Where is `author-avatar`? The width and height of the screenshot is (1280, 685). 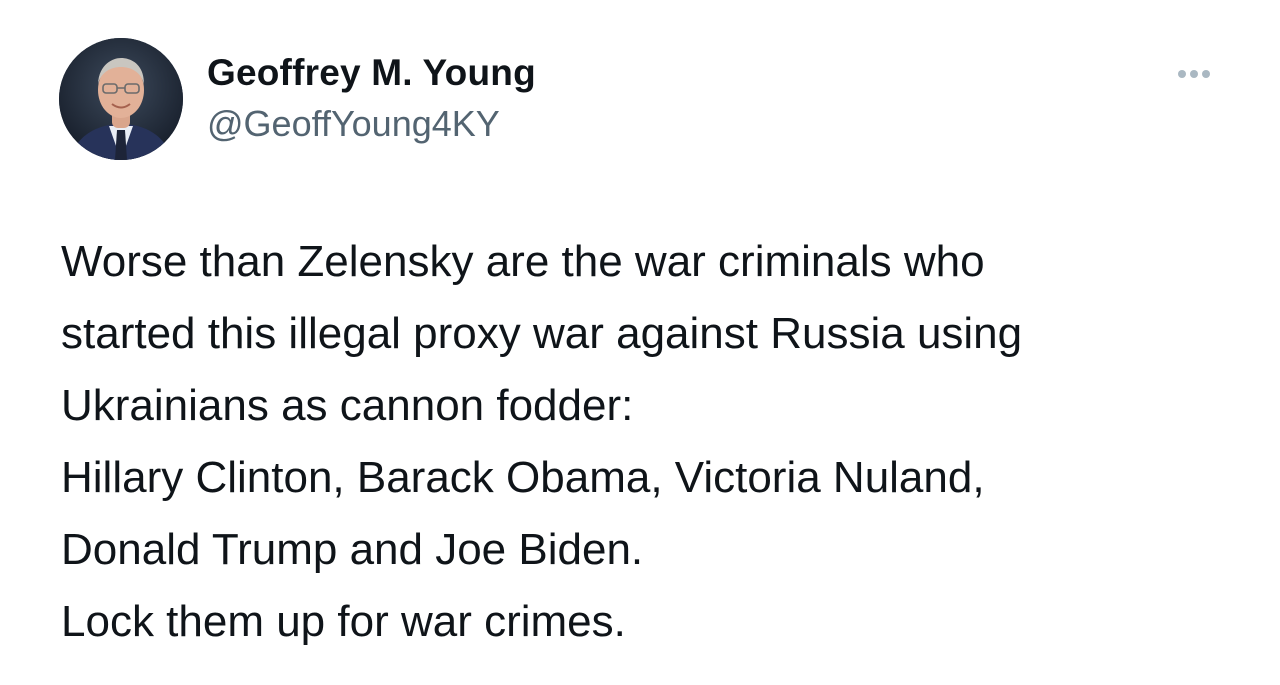
author-avatar is located at coordinates (121, 99).